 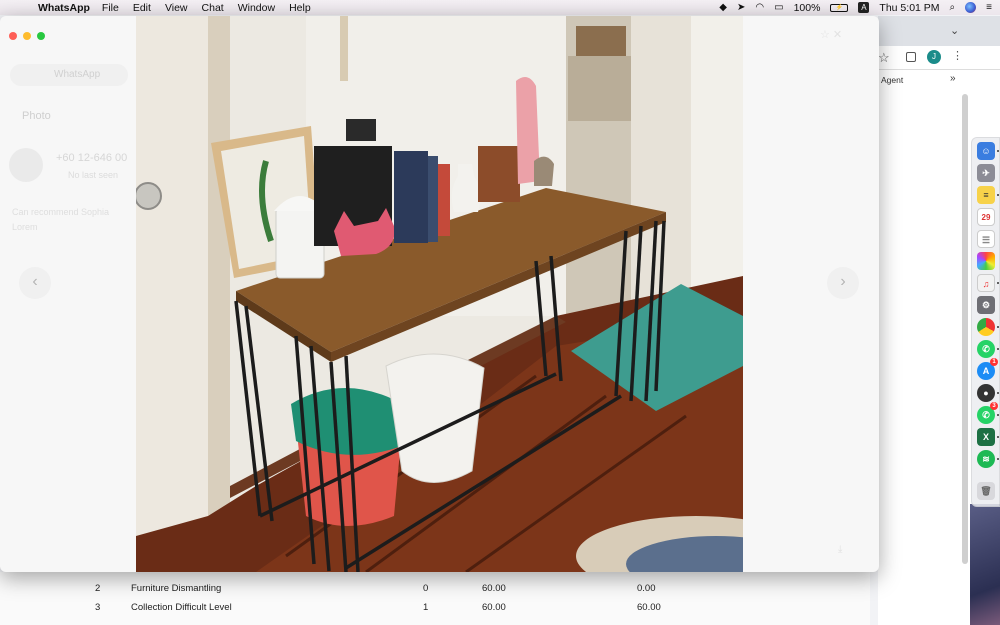 What do you see at coordinates (41, 36) in the screenshot?
I see `zoom-window-button` at bounding box center [41, 36].